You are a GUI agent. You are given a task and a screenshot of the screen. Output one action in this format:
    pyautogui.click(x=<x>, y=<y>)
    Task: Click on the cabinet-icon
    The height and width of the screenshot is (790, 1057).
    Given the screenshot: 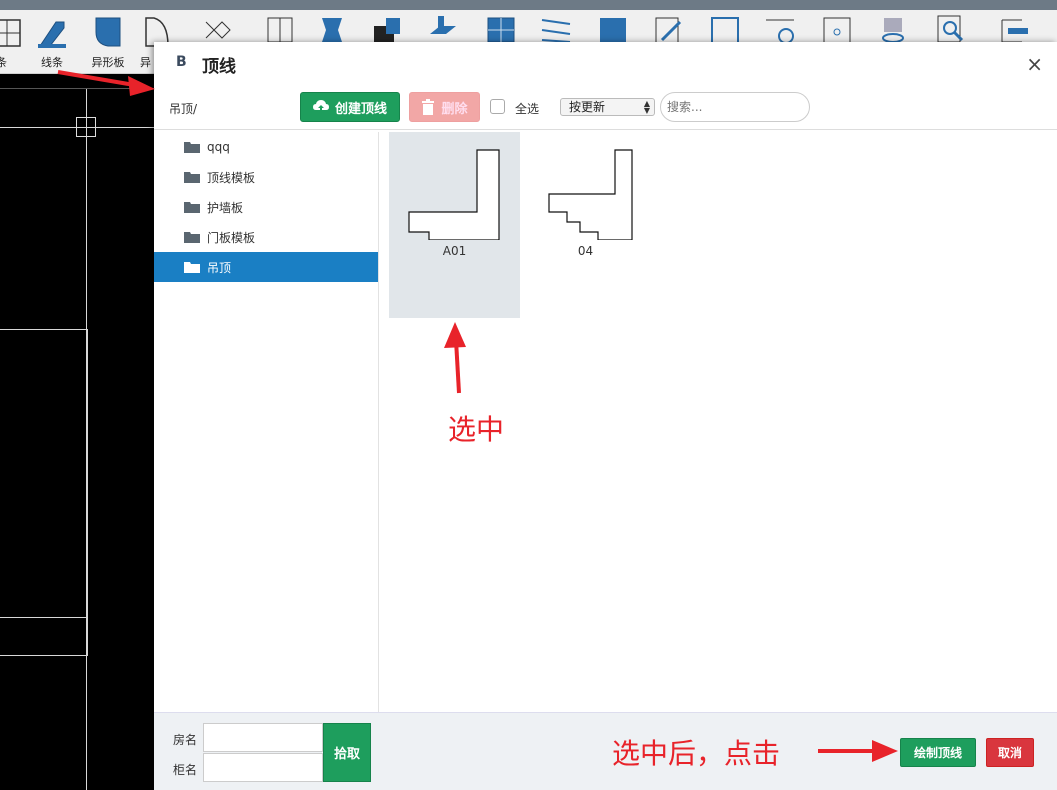 What is the action you would take?
    pyautogui.click(x=837, y=30)
    